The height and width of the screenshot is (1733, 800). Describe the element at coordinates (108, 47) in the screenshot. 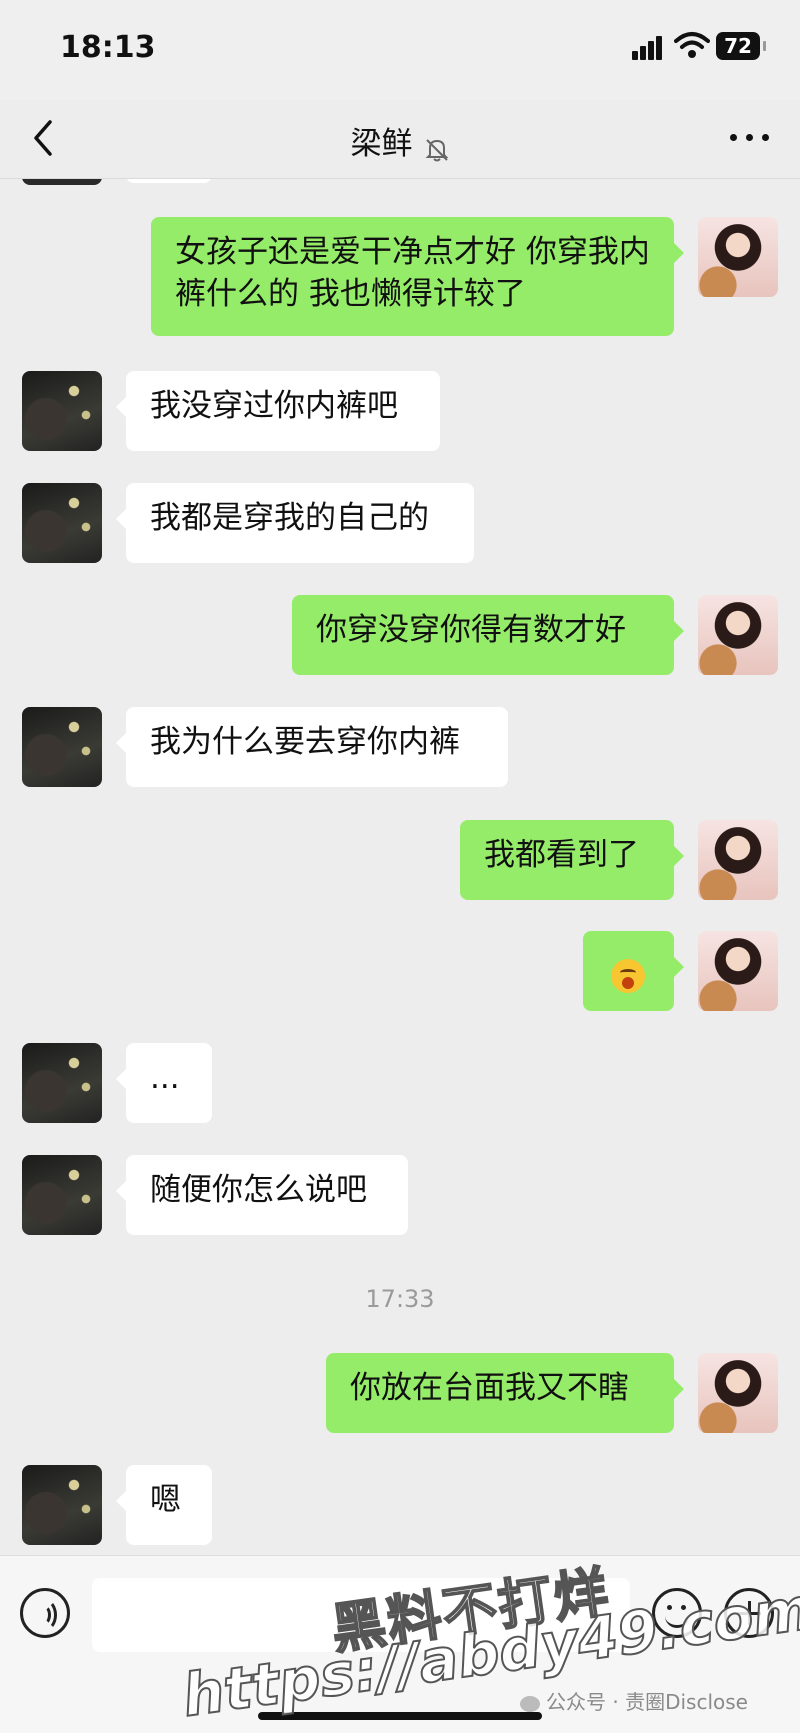

I see `status-time: 18:13` at that location.